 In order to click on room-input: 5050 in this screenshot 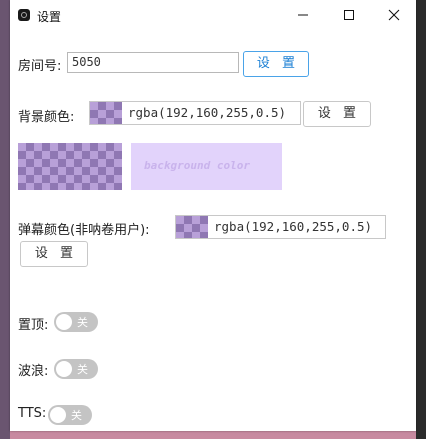, I will do `click(153, 62)`.